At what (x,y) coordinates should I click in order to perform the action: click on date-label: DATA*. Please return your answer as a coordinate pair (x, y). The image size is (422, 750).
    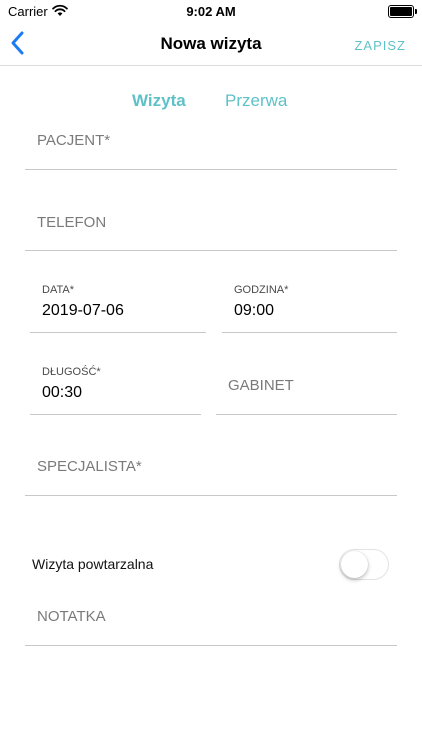
    Looking at the image, I should click on (58, 290).